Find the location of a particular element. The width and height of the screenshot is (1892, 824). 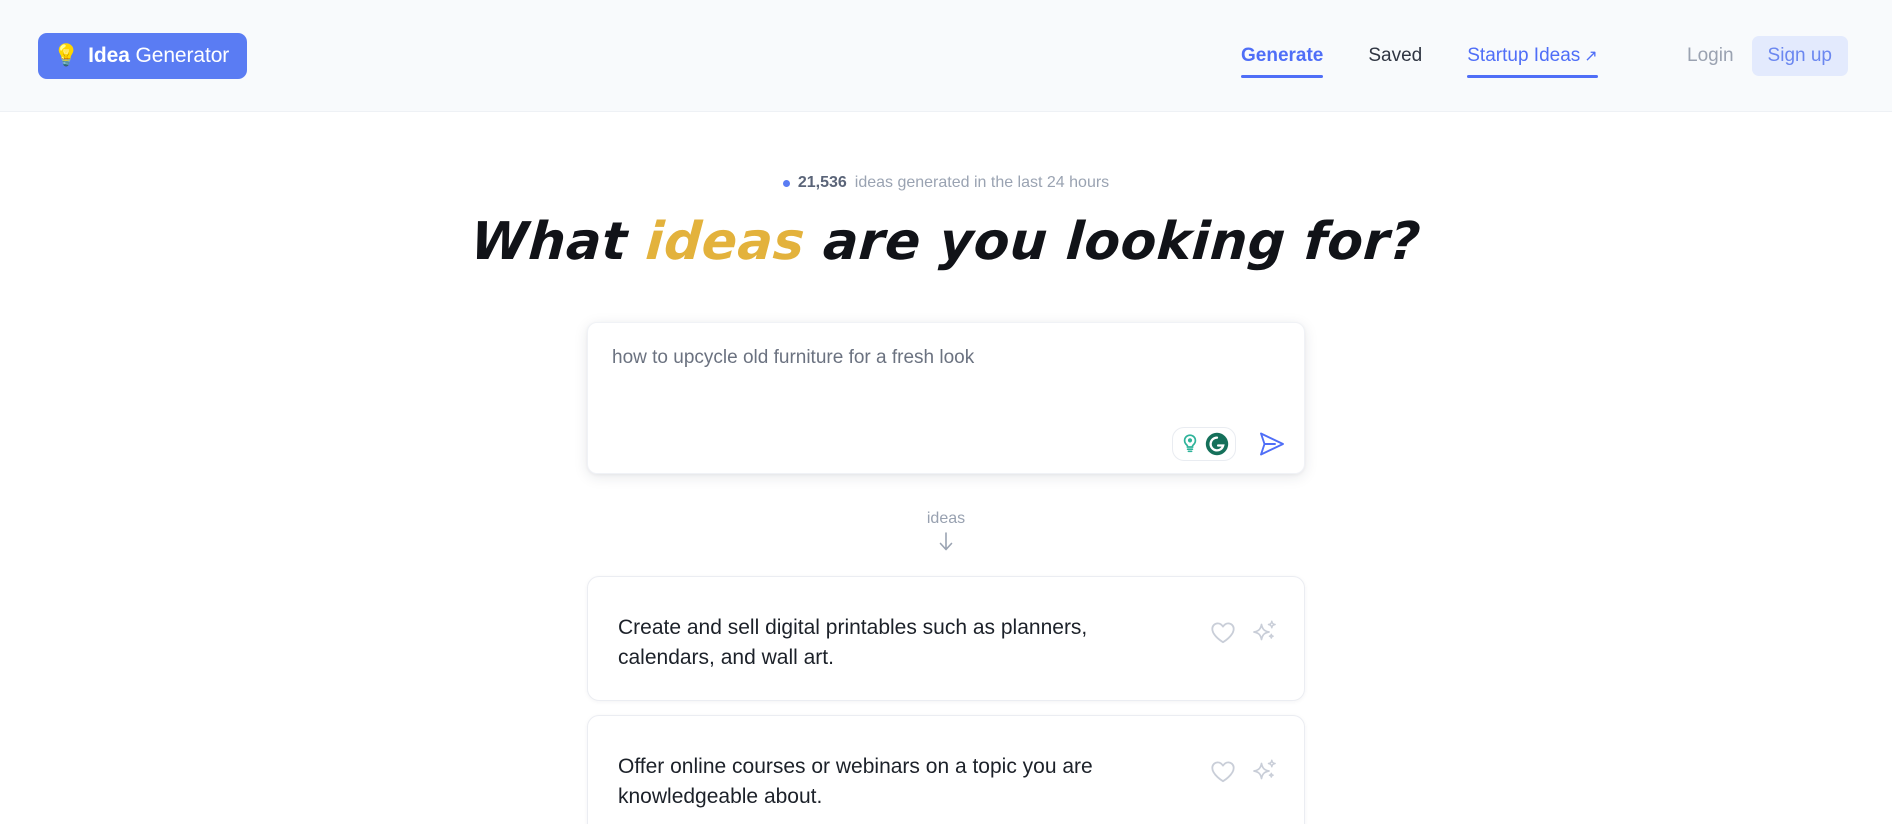

lightbulb-icon: 💡 is located at coordinates (66, 55).